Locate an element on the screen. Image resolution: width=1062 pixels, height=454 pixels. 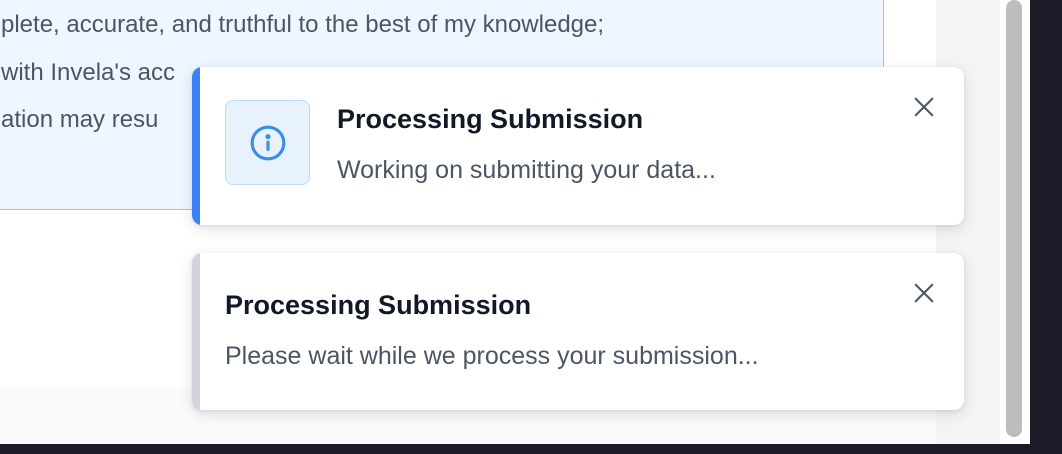
info-icon is located at coordinates (267, 142).